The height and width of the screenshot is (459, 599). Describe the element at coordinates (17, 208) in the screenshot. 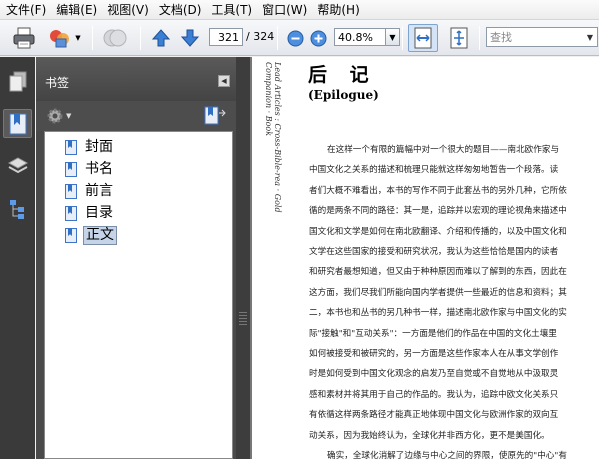

I see `structure-tree-icon` at that location.